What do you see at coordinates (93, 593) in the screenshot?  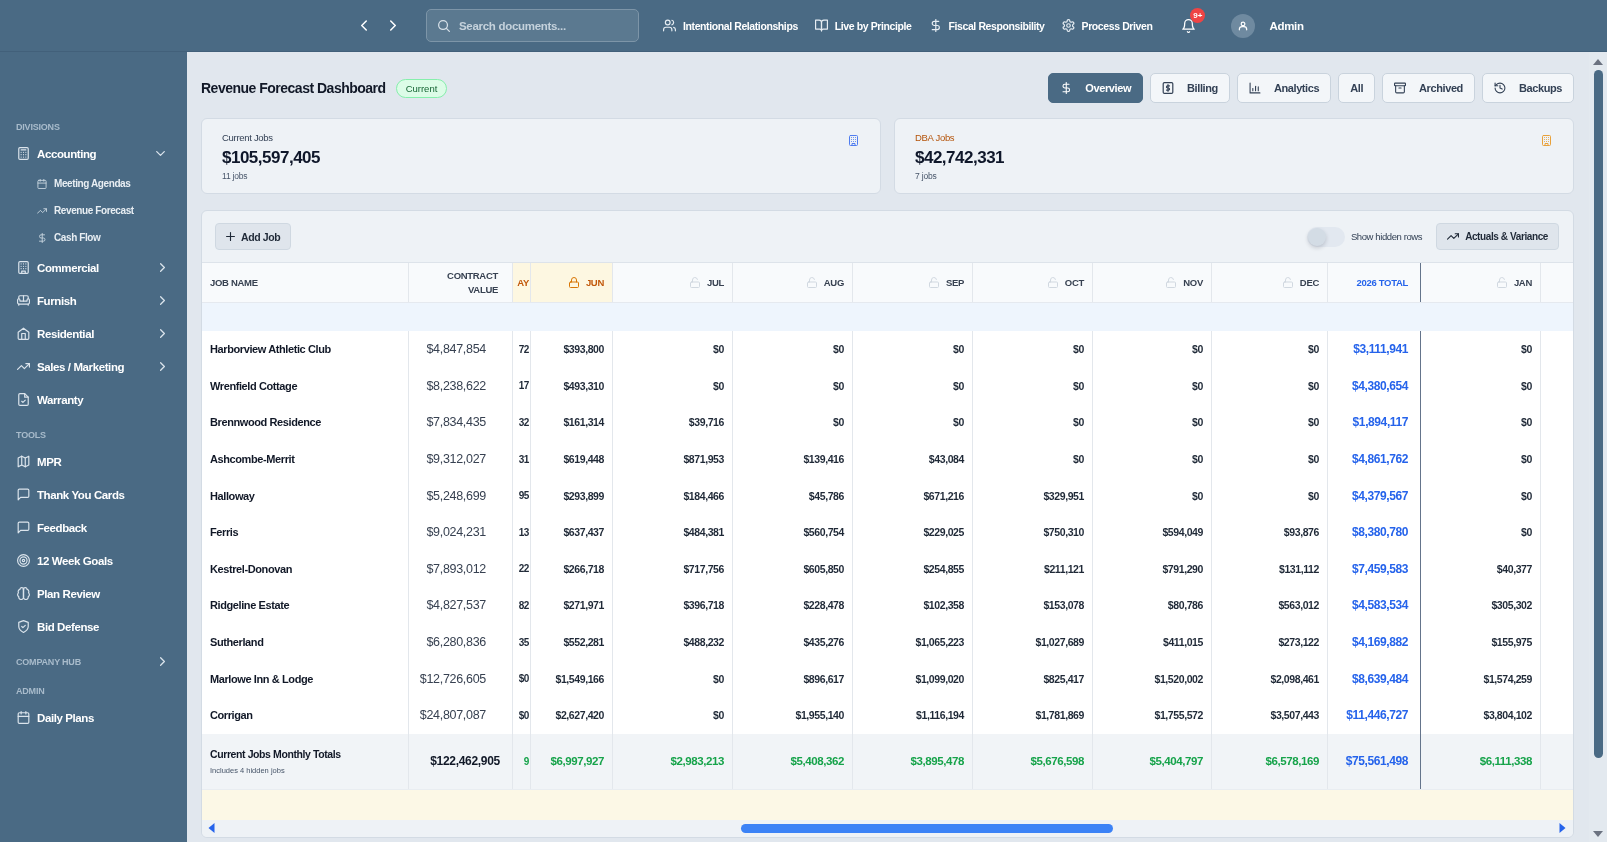 I see `sidebar-item: Plan Review` at bounding box center [93, 593].